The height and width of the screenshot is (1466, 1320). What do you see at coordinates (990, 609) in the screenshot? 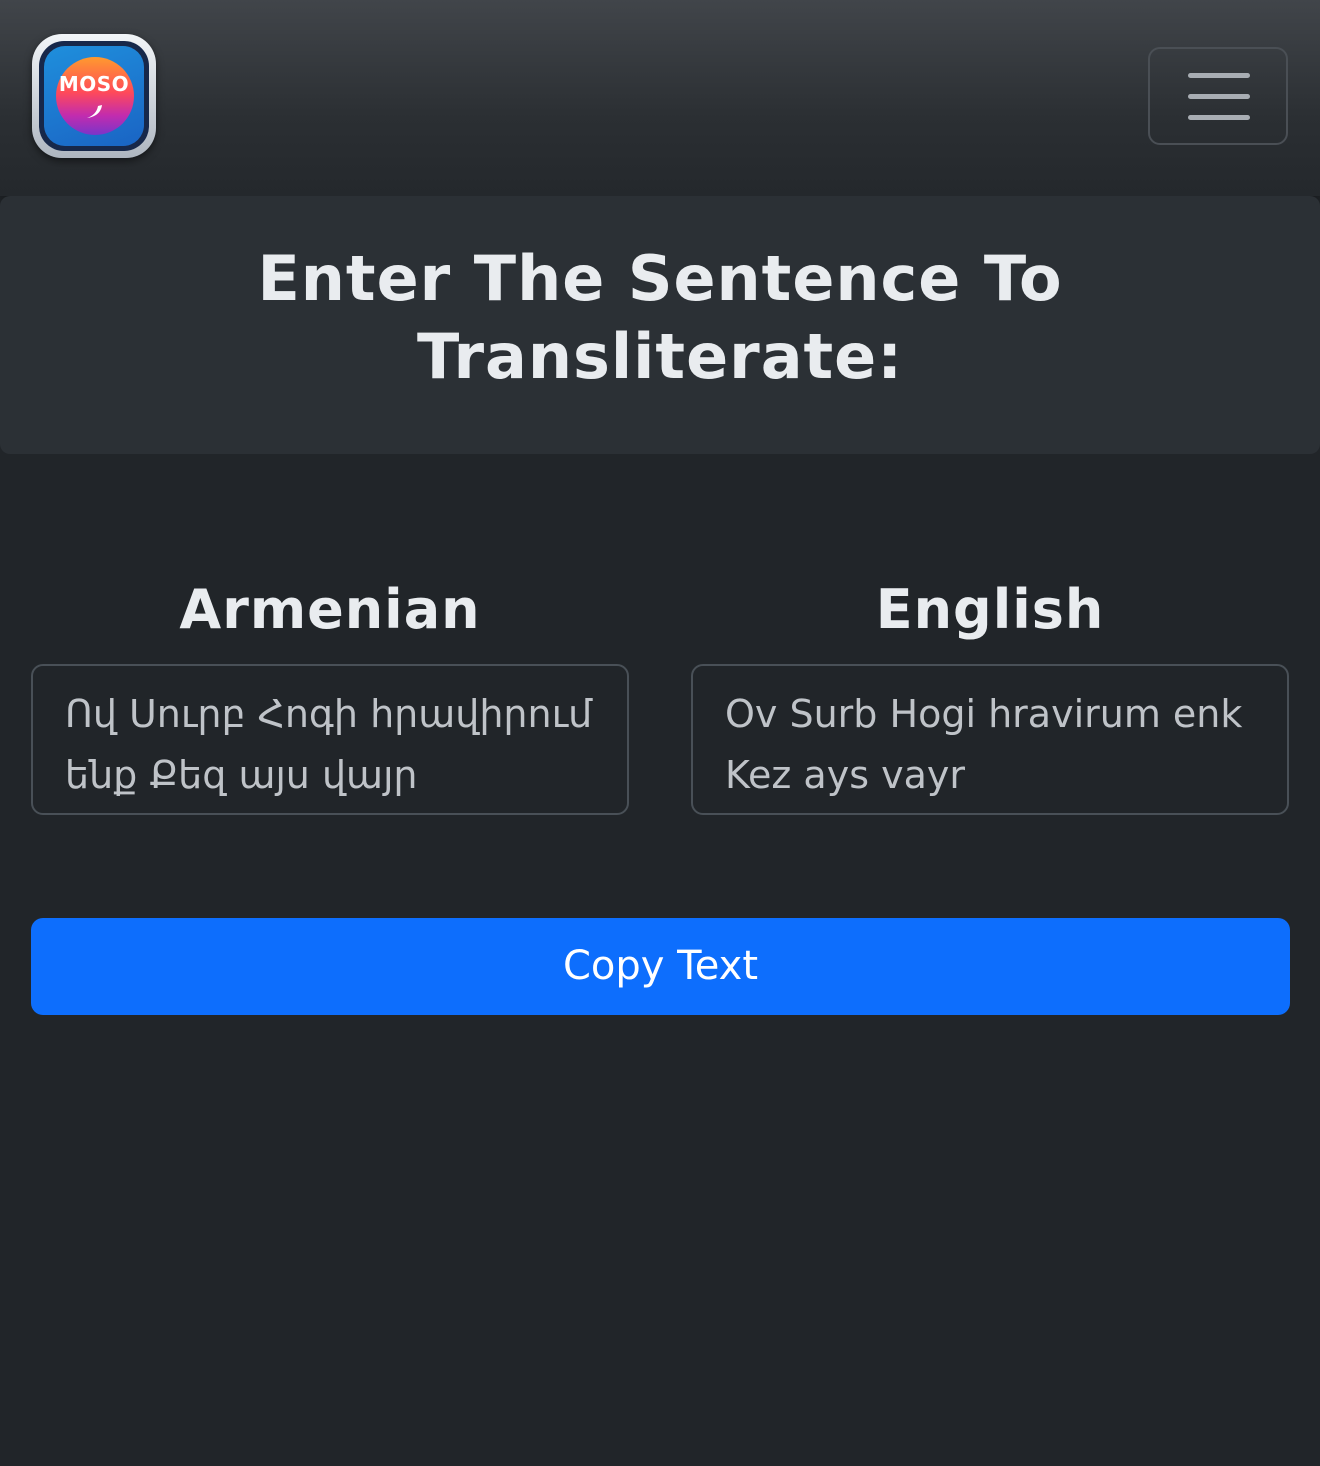
I see `target-language-label: English` at bounding box center [990, 609].